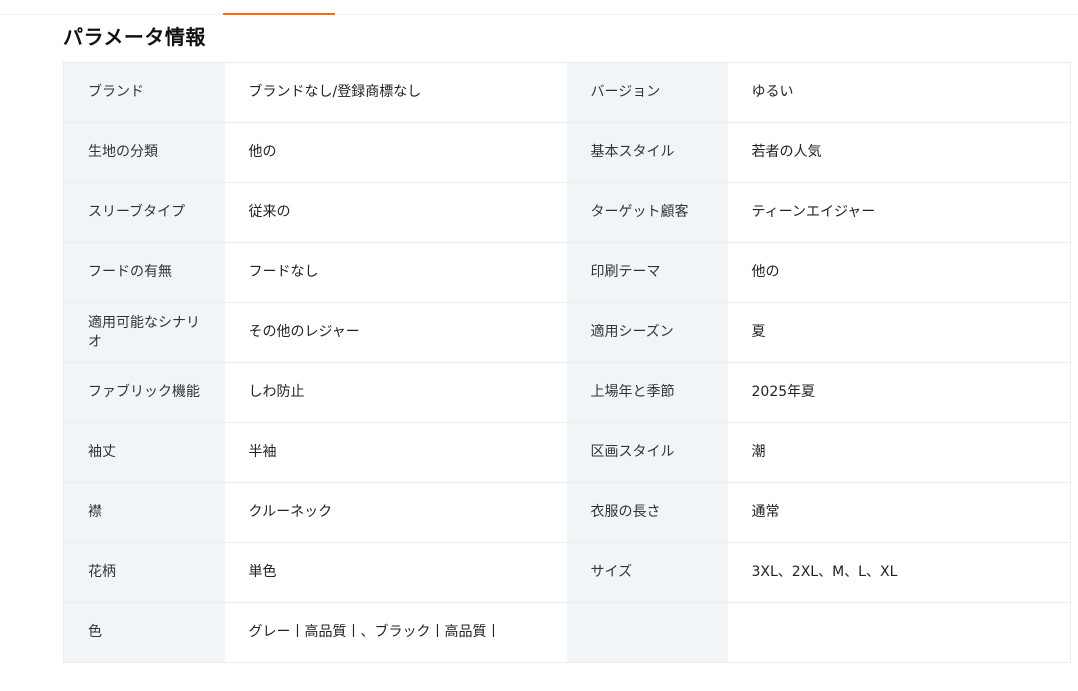  I want to click on param-label: ターゲット顧客, so click(647, 212).